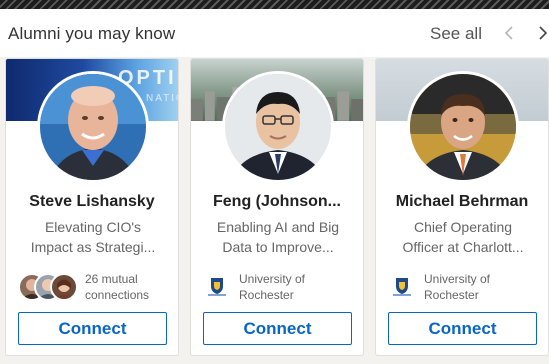 The width and height of the screenshot is (549, 364). I want to click on profile-name: Michael Behrman, so click(462, 202).